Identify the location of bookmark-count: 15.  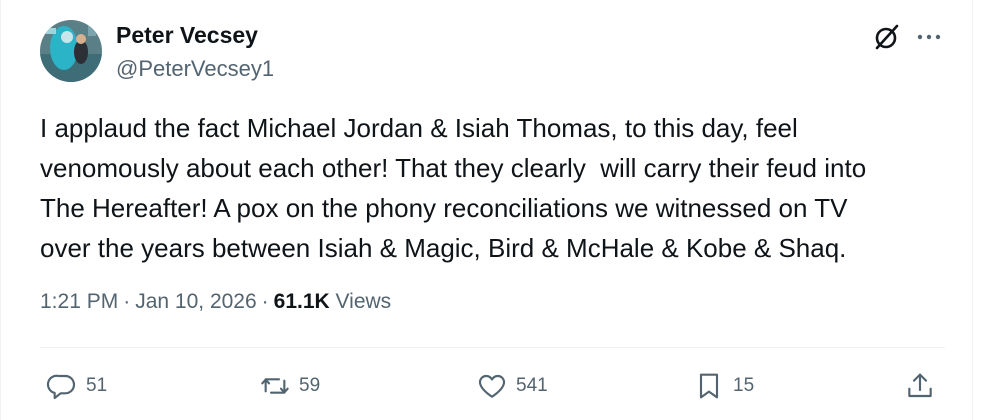
(744, 385).